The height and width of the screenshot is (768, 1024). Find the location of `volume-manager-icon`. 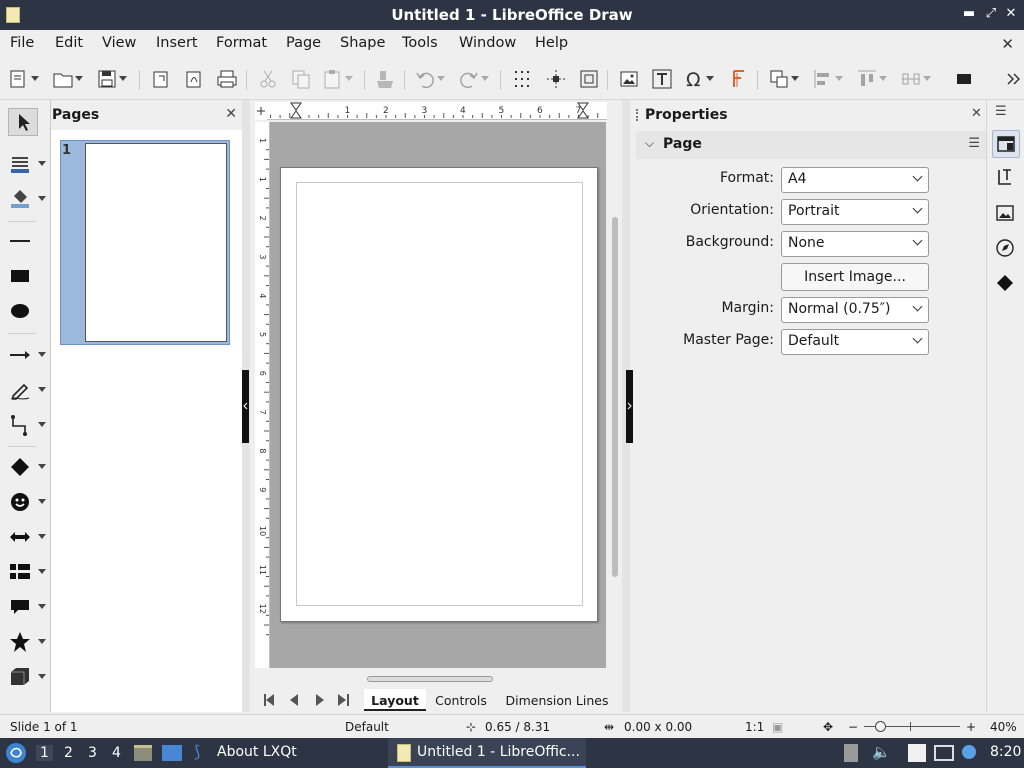

volume-manager-icon is located at coordinates (851, 753).